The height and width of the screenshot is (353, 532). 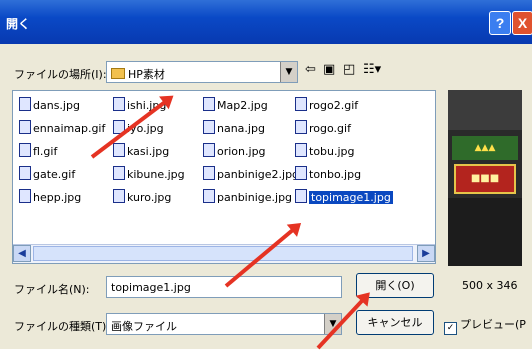 I want to click on scroll-right-icon: ▶, so click(x=426, y=253).